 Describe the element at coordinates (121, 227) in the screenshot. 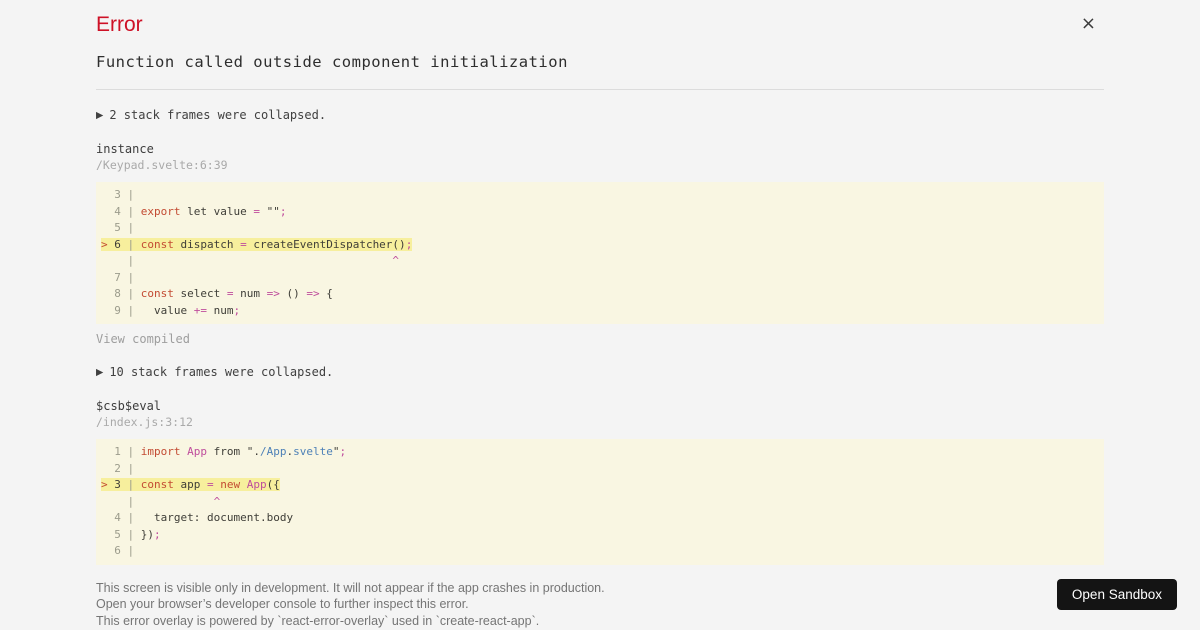

I see `code-line: 5 |` at that location.